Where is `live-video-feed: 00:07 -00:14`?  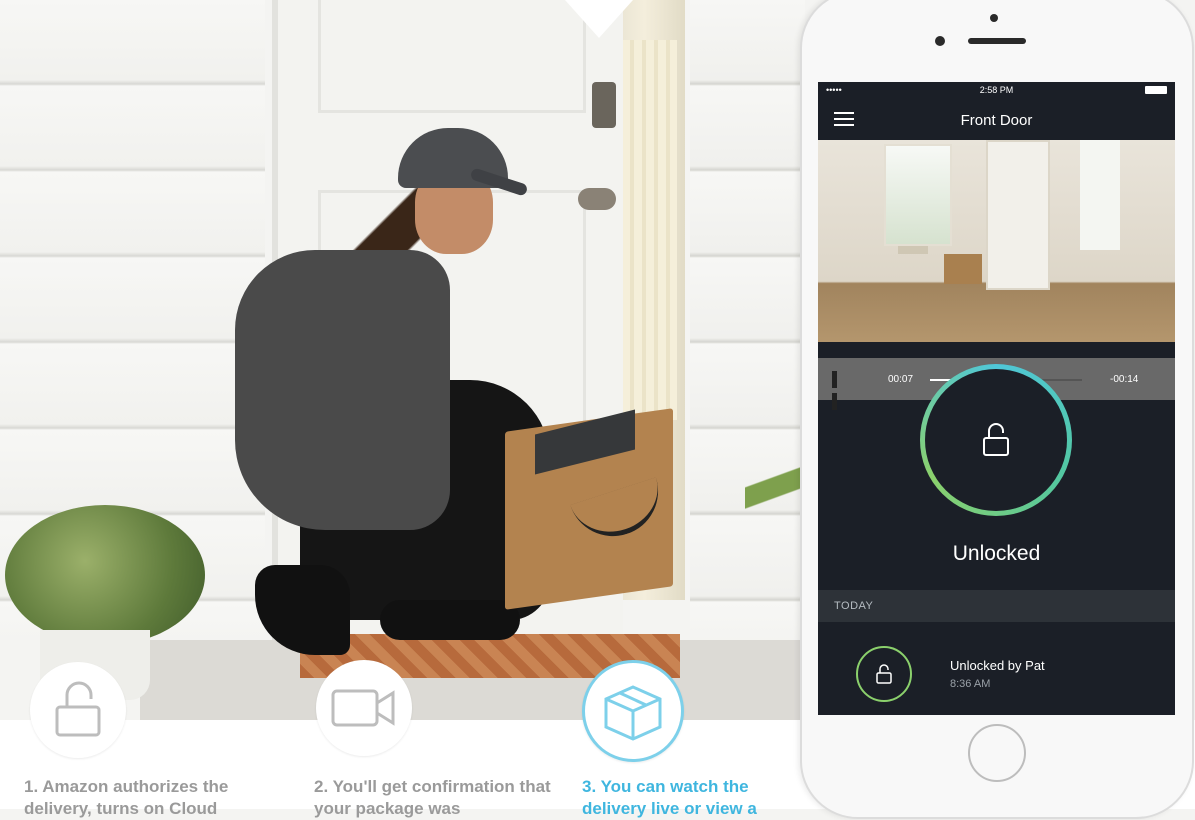 live-video-feed: 00:07 -00:14 is located at coordinates (996, 275).